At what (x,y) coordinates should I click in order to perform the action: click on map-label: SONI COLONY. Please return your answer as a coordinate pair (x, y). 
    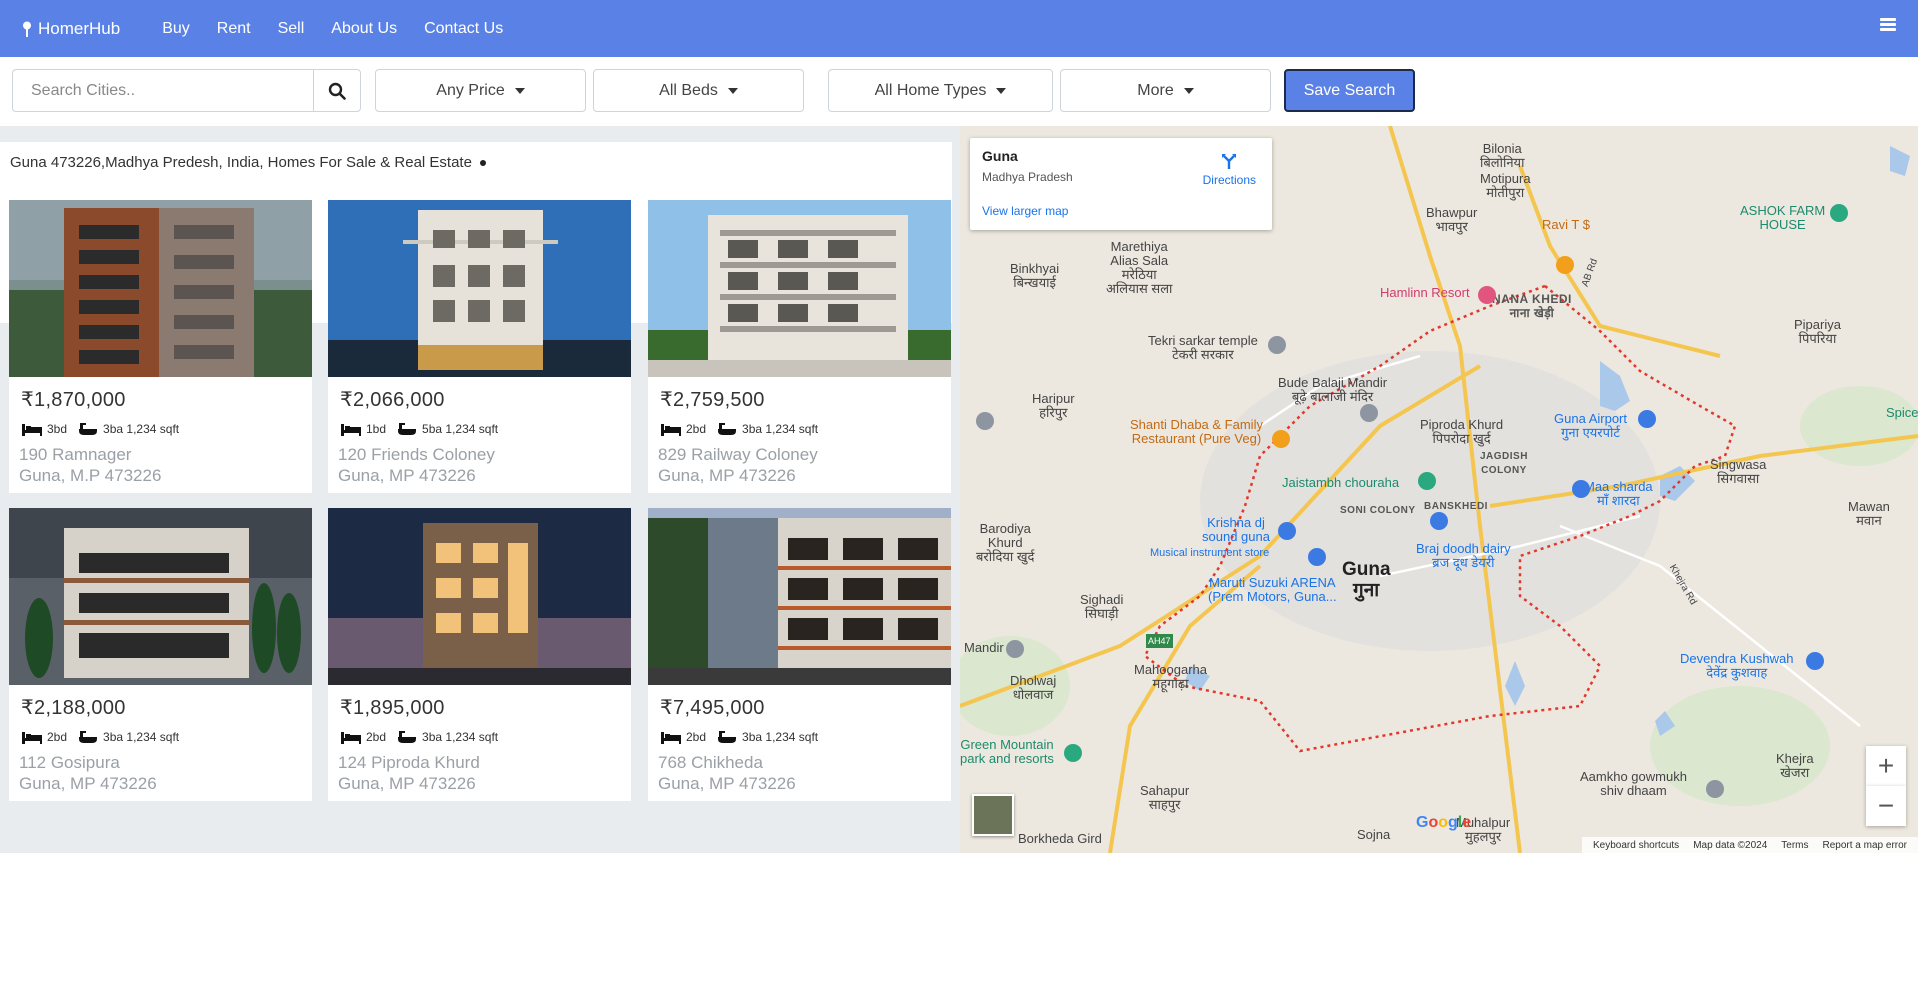
    Looking at the image, I should click on (1378, 510).